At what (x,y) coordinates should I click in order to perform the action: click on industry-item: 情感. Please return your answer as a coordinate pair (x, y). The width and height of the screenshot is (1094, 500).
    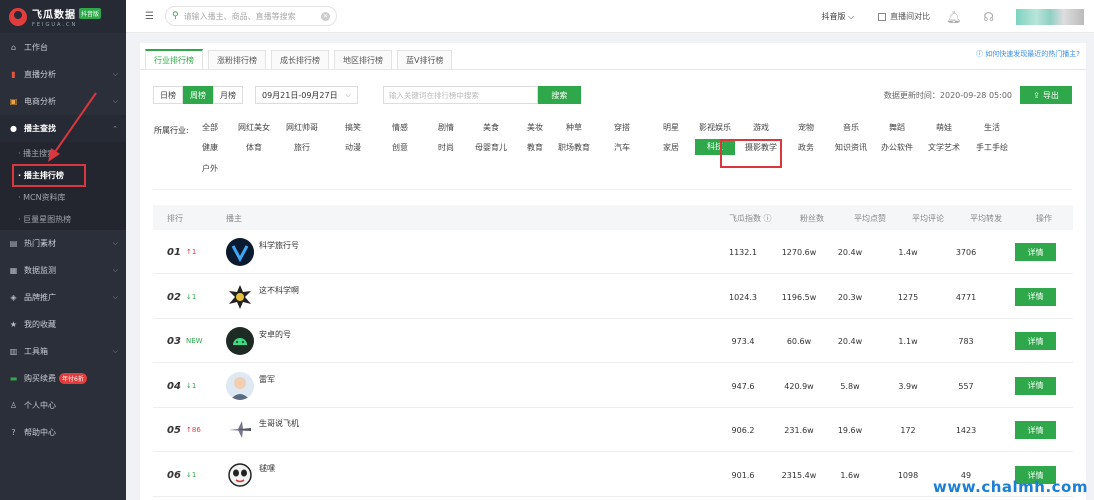
    Looking at the image, I should click on (400, 127).